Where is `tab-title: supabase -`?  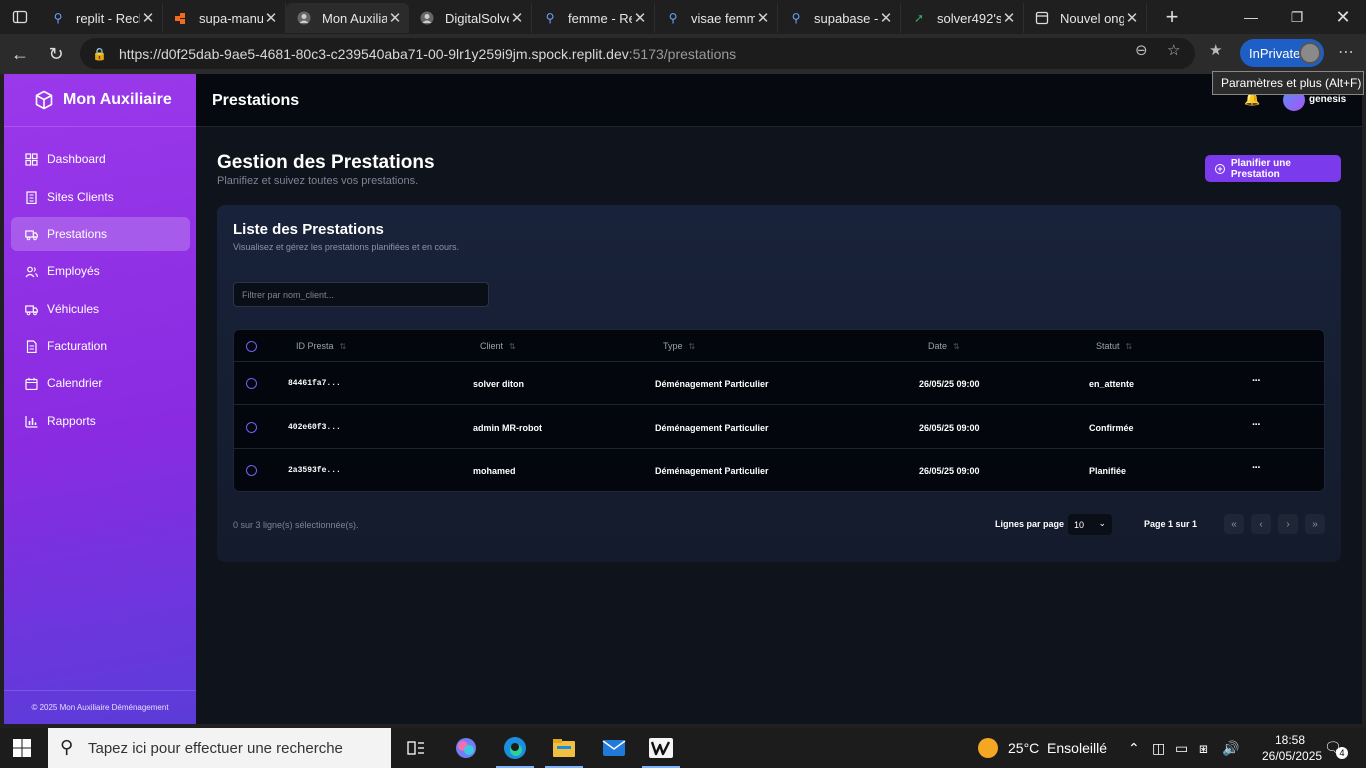
tab-title: supabase - is located at coordinates (846, 18).